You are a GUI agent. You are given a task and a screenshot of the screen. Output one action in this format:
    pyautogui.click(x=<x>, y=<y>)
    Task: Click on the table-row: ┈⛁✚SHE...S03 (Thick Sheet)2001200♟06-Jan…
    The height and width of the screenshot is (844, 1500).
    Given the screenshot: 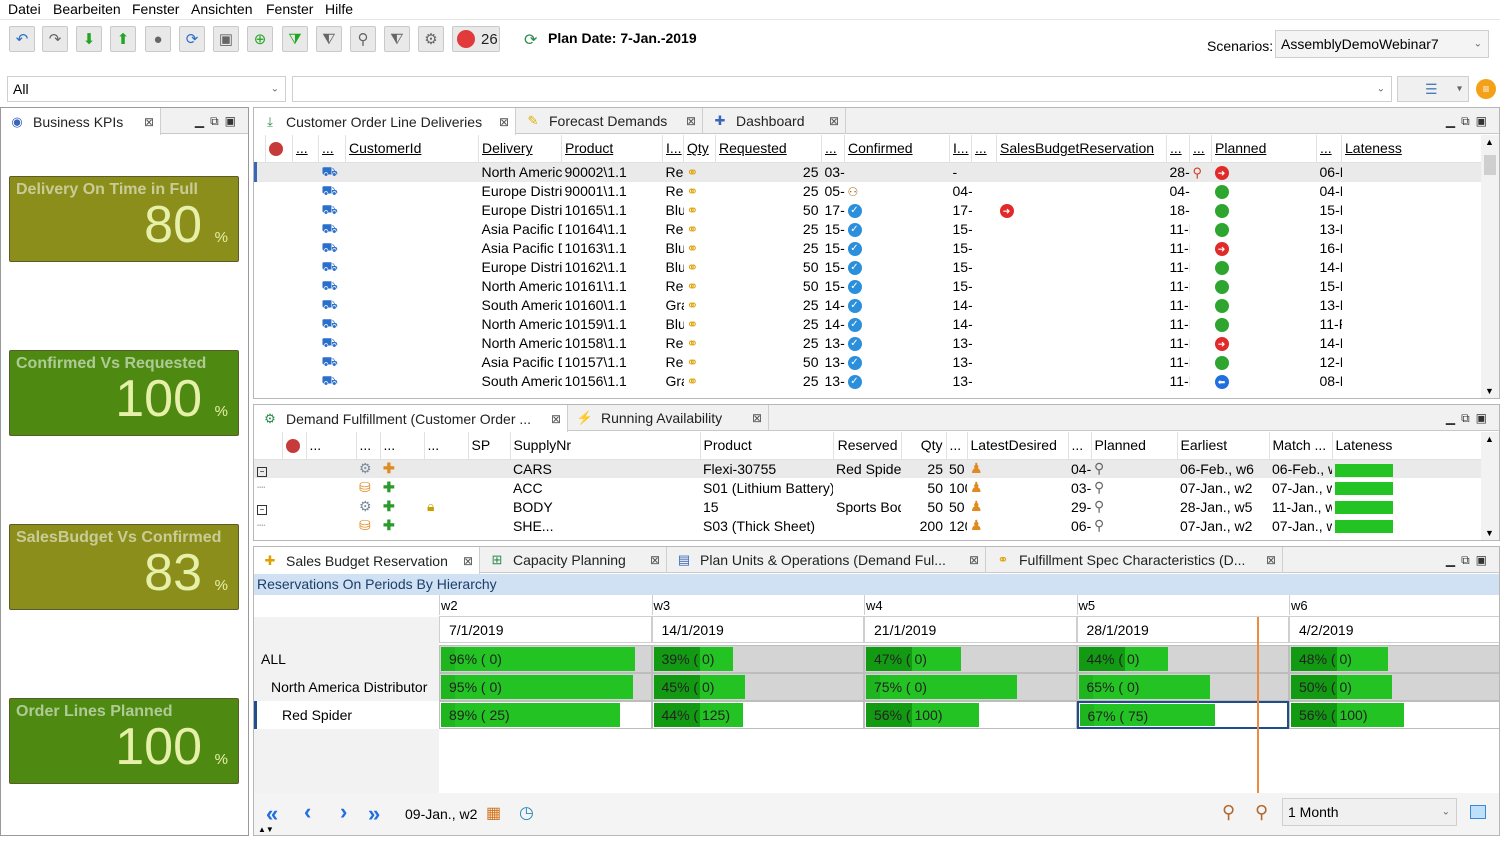 What is the action you would take?
    pyautogui.click(x=868, y=525)
    